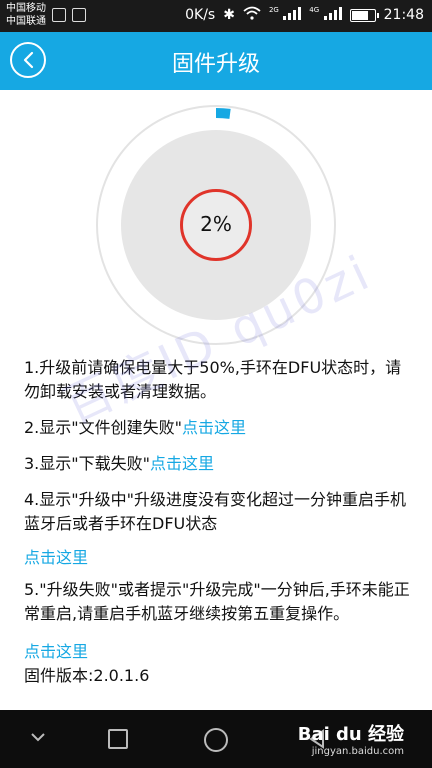 This screenshot has height=768, width=432. Describe the element at coordinates (38, 737) in the screenshot. I see `nav-collapse-icon` at that location.